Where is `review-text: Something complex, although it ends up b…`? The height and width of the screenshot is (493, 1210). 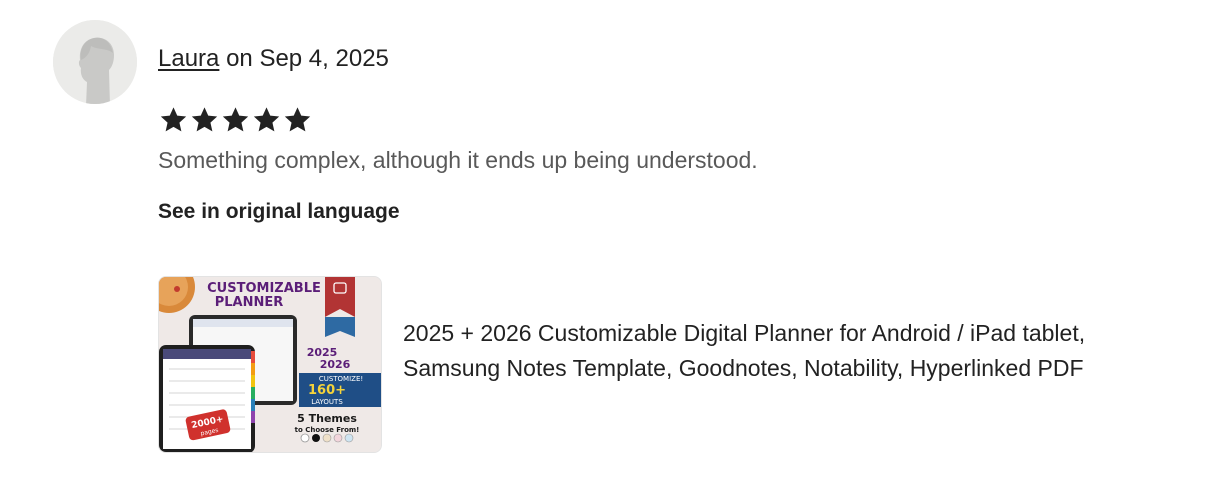 review-text: Something complex, although it ends up b… is located at coordinates (458, 160).